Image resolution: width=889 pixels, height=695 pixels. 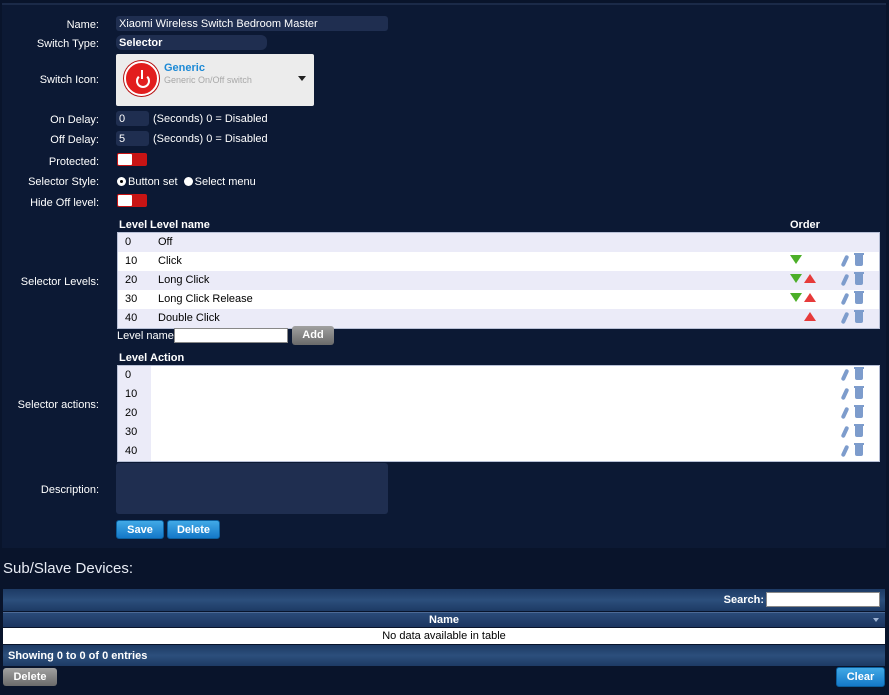 I want to click on level-name: Long Click, so click(x=184, y=280).